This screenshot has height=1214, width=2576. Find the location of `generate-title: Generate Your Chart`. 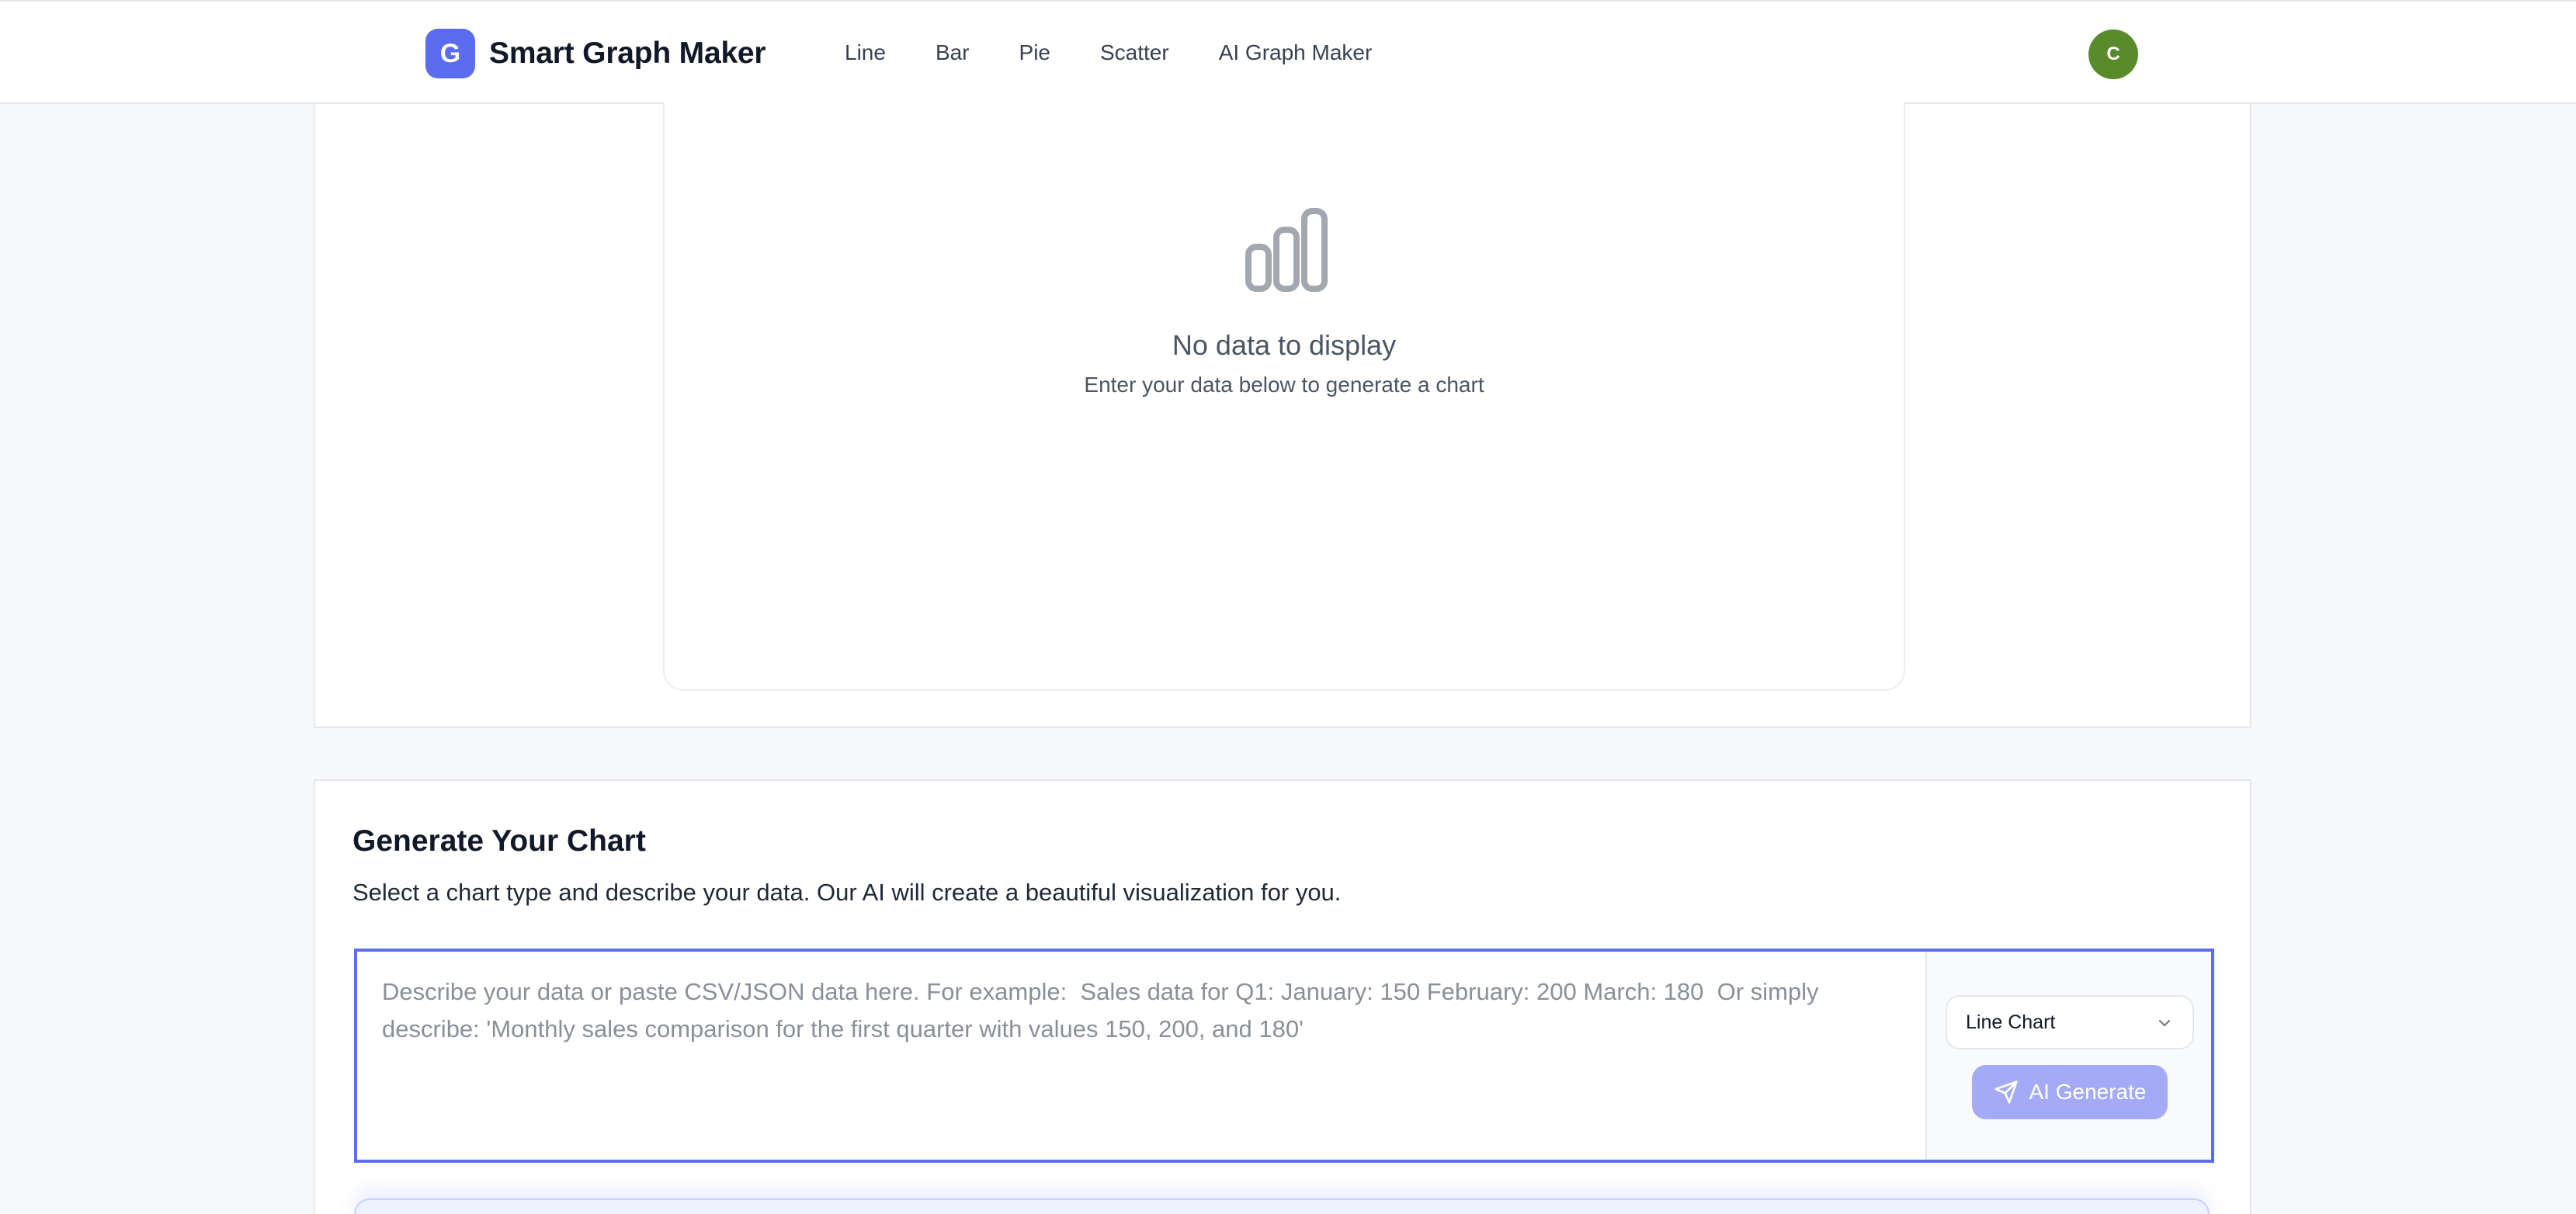

generate-title: Generate Your Chart is located at coordinates (499, 841).